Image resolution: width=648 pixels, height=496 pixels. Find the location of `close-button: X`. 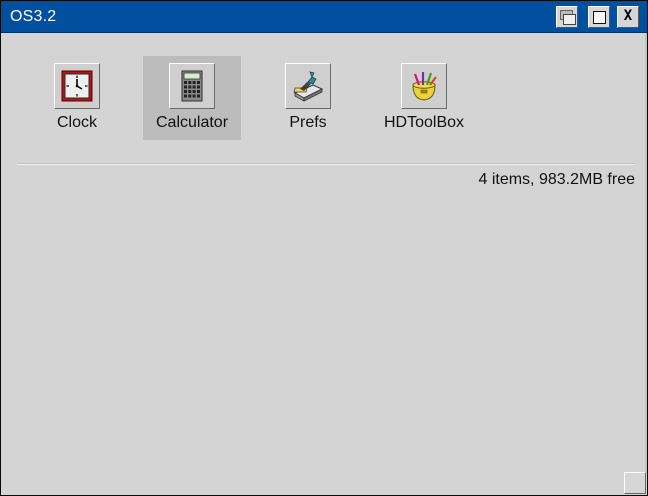

close-button: X is located at coordinates (628, 17).